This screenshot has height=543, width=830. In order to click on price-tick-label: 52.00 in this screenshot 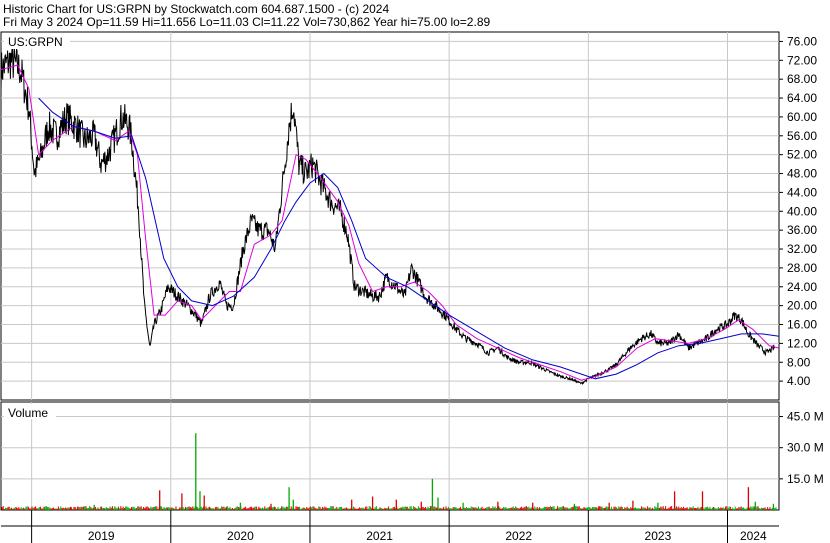, I will do `click(802, 155)`.